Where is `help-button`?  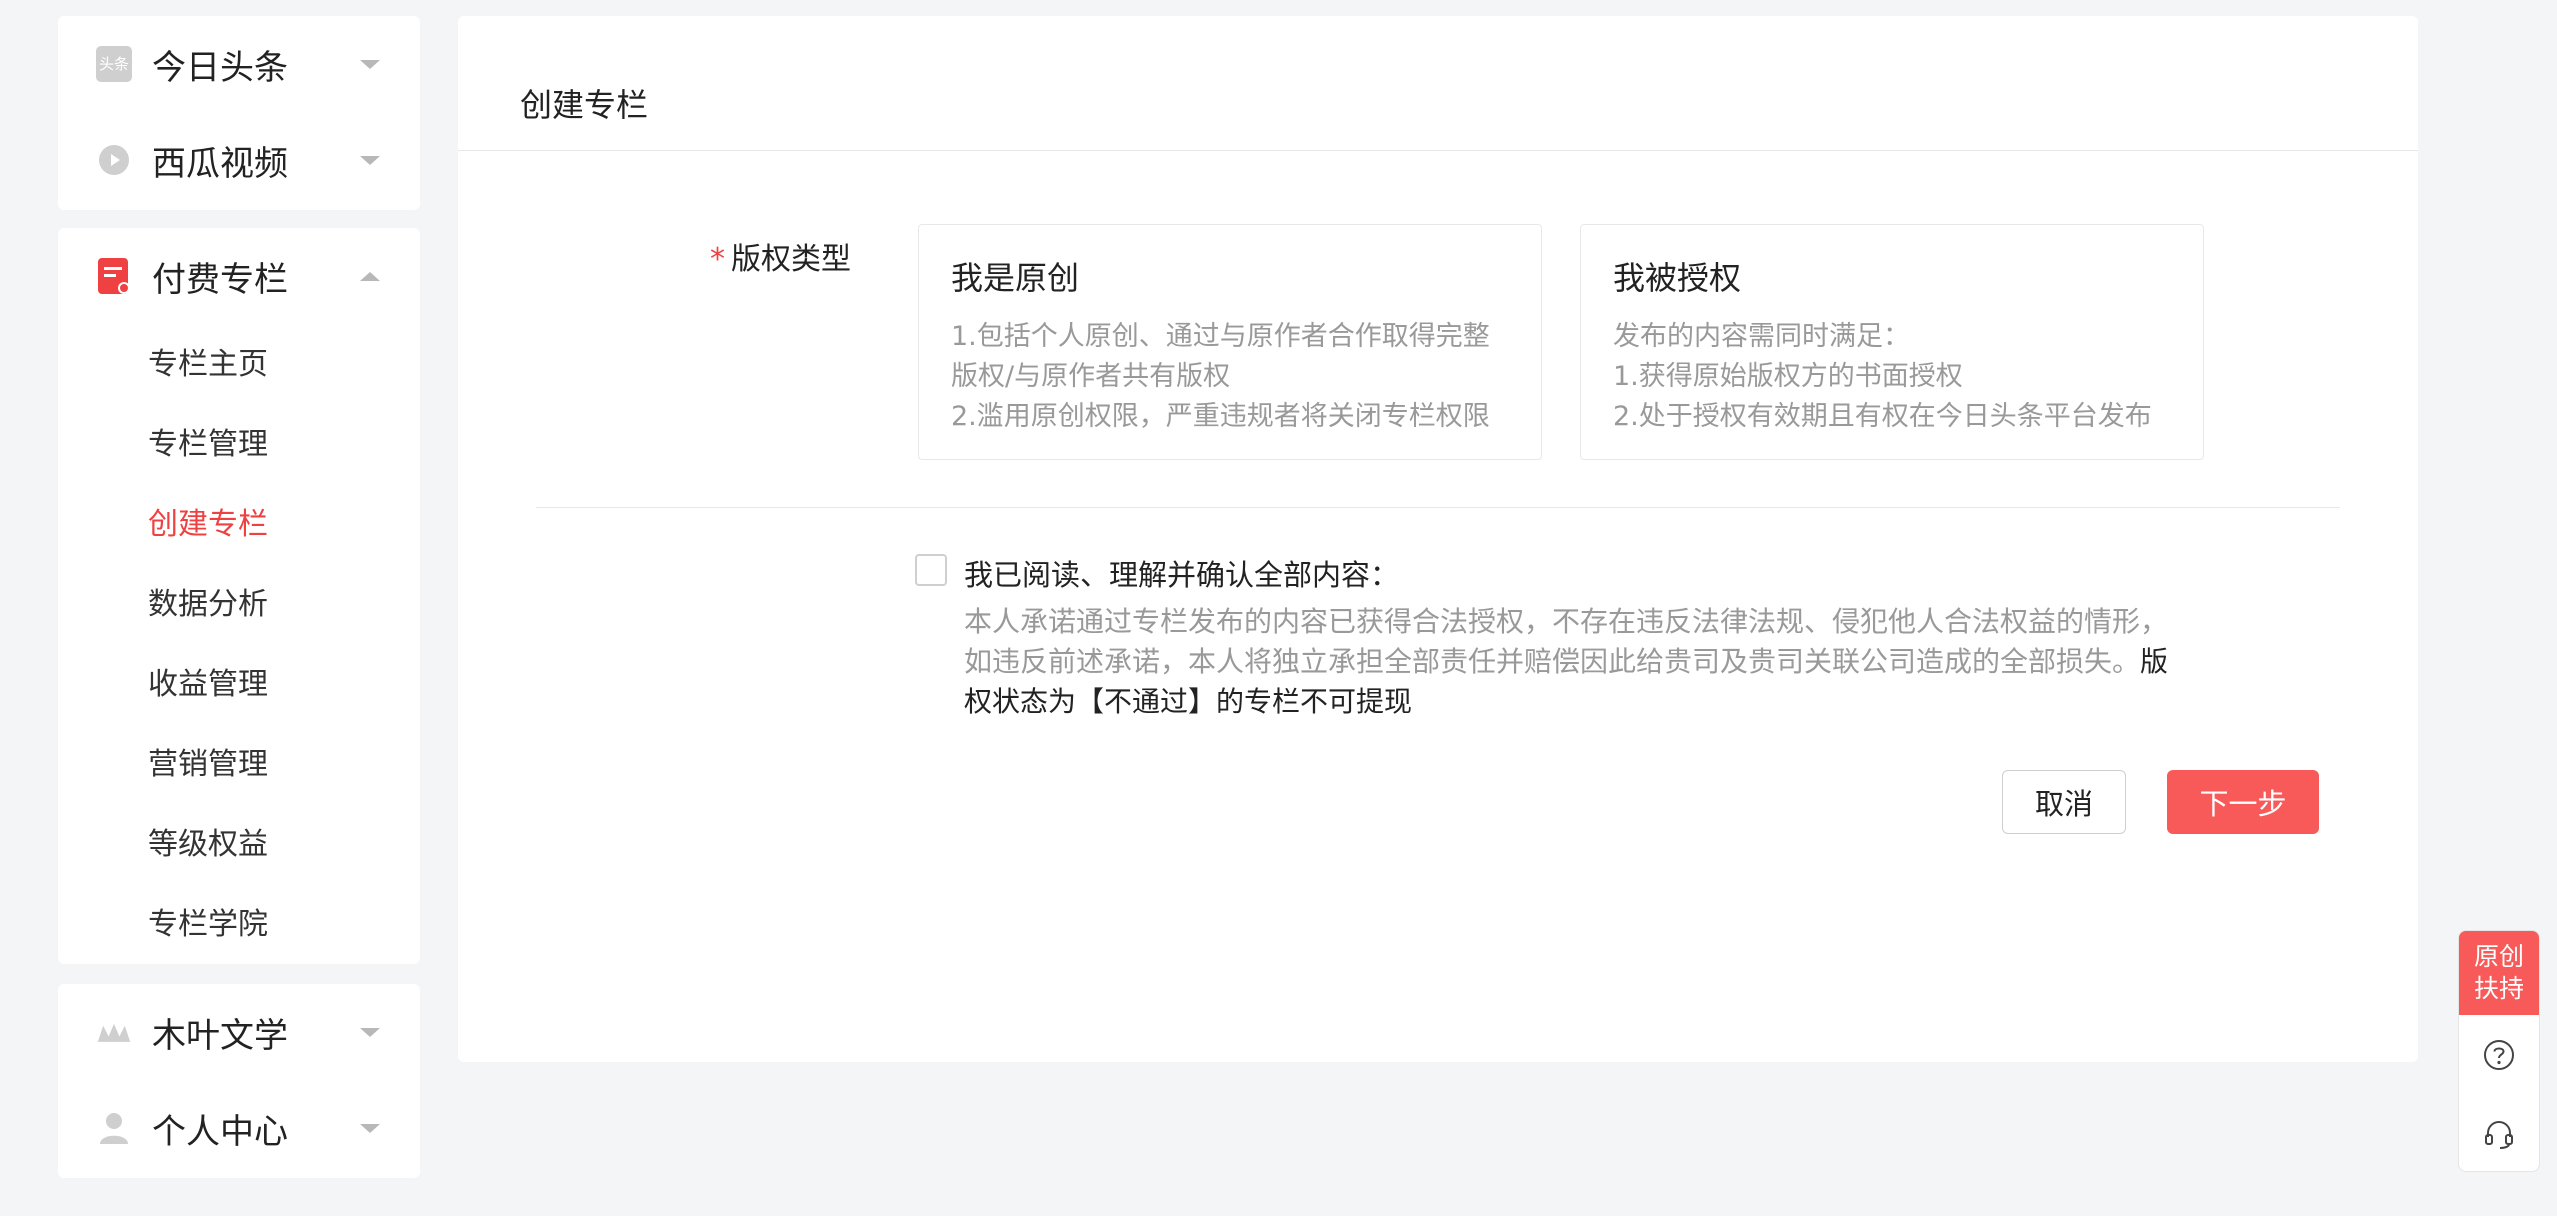 help-button is located at coordinates (2499, 1054).